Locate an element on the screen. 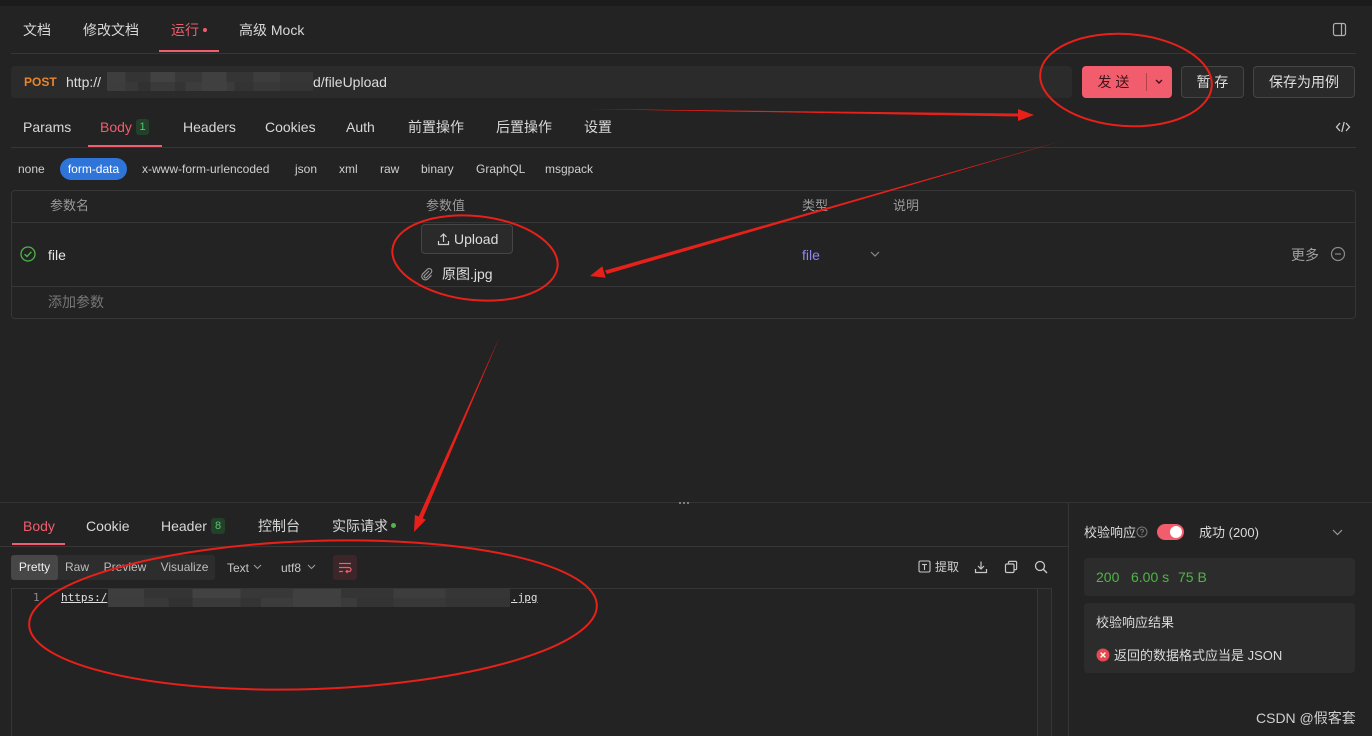 This screenshot has width=1372, height=736. encoding-select: utf8 is located at coordinates (291, 568).